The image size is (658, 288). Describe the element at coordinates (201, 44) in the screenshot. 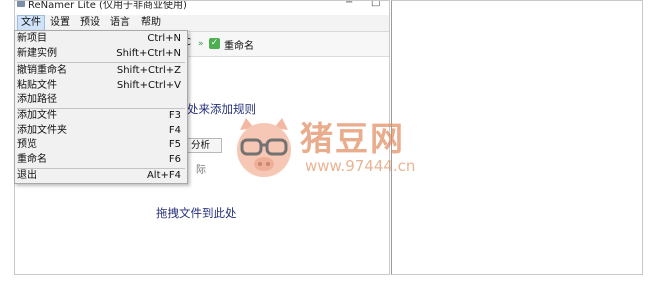

I see `chevron-right-icon: »` at that location.